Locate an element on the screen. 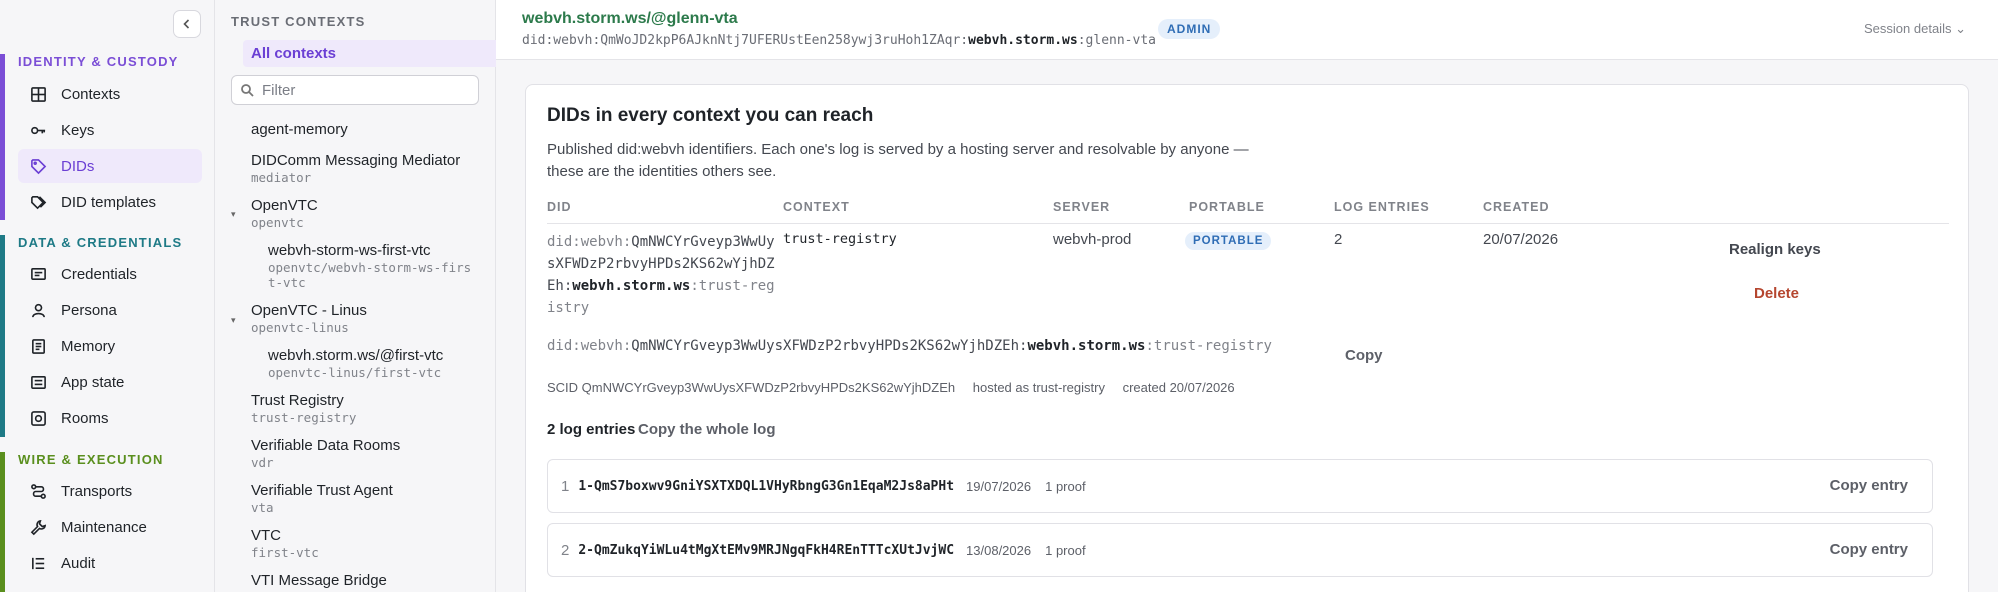 This screenshot has height=592, width=1998. session-details-button: Session details ⌄ is located at coordinates (1915, 29).